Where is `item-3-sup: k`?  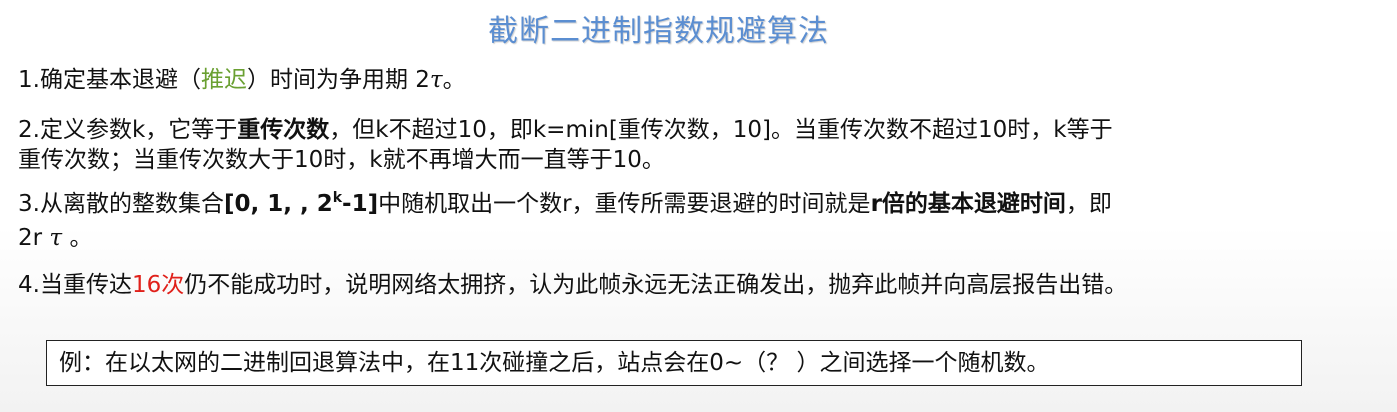 item-3-sup: k is located at coordinates (337, 198).